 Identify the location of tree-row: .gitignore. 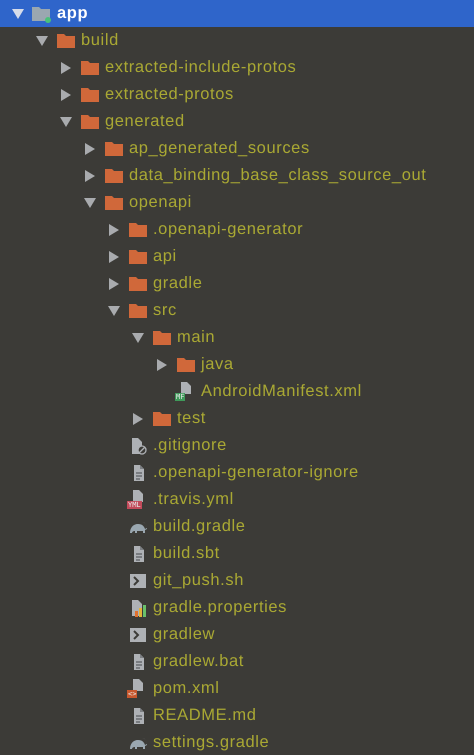
(237, 445).